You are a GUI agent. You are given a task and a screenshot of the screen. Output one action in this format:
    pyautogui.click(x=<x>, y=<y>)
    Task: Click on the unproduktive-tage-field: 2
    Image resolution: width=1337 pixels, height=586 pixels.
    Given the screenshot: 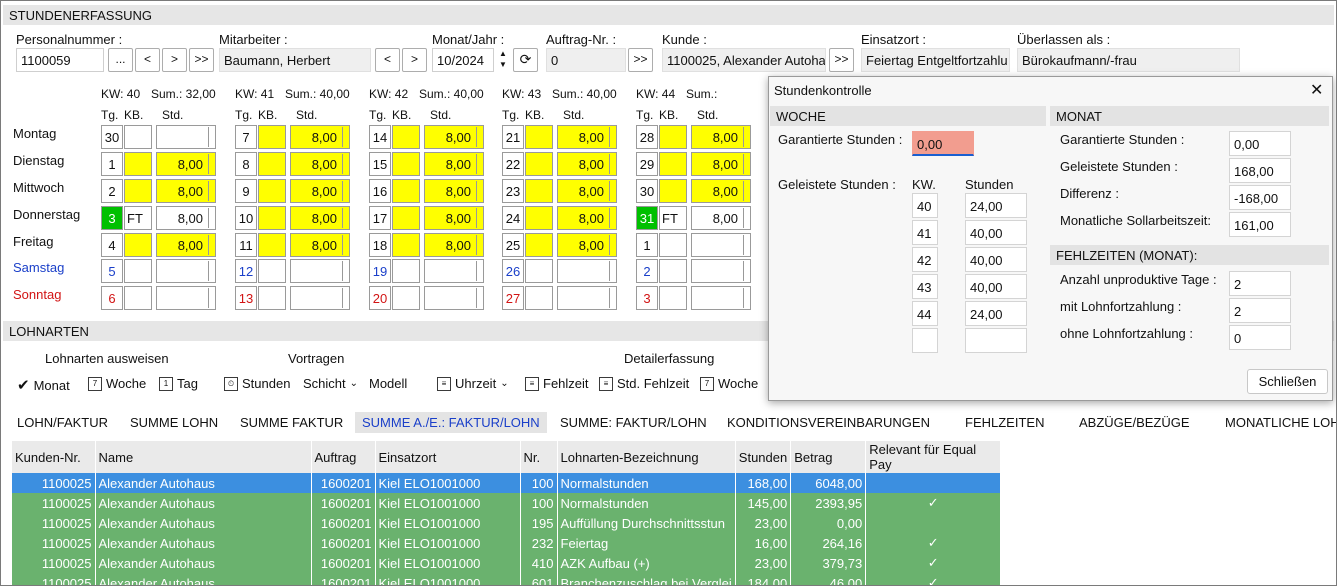 What is the action you would take?
    pyautogui.click(x=1260, y=283)
    